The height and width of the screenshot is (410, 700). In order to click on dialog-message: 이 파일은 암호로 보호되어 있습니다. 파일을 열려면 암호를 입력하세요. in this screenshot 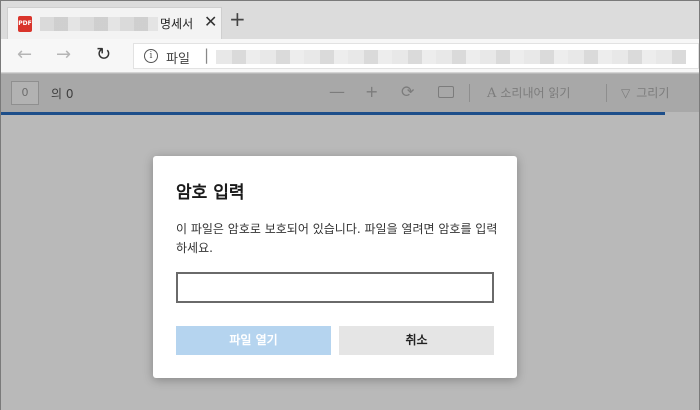, I will do `click(337, 238)`.